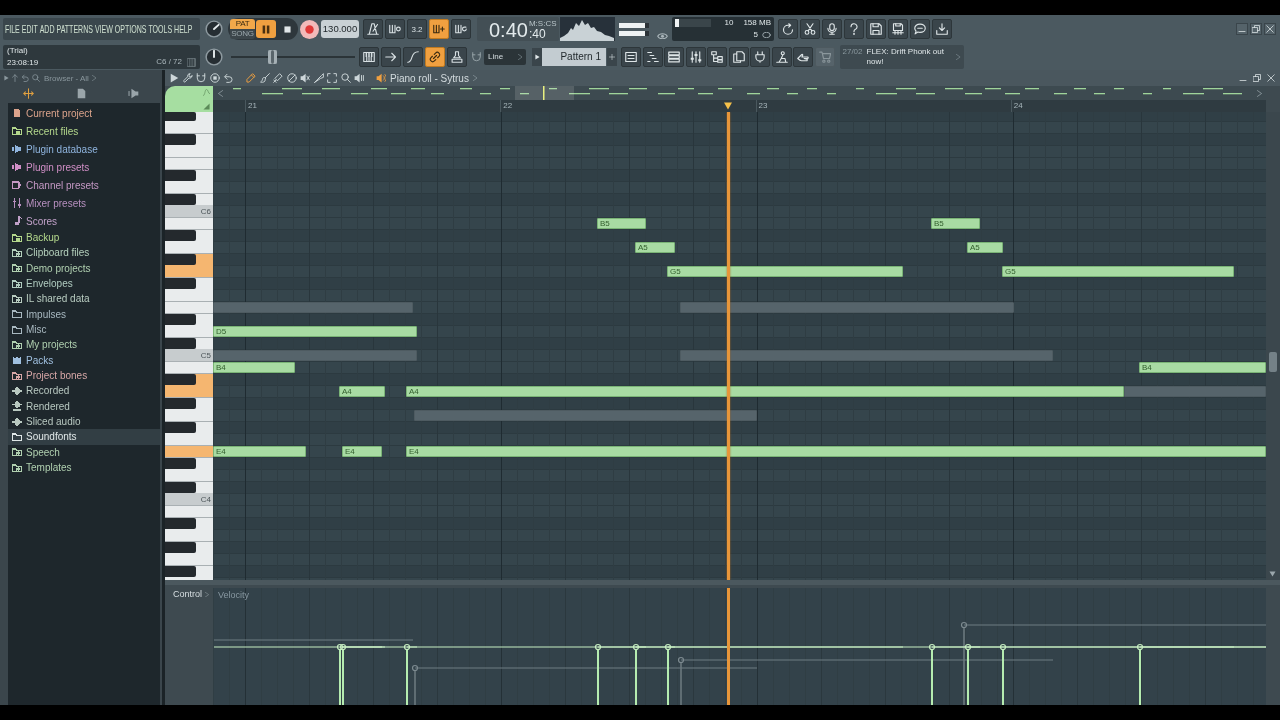 The image size is (1280, 720). I want to click on magnet-icon, so click(476, 56).